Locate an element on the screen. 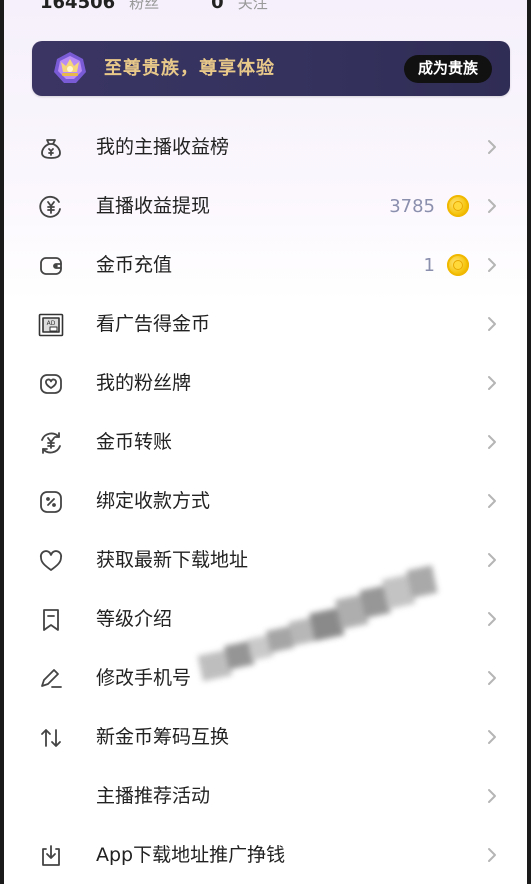  transfer-icon is located at coordinates (51, 443).